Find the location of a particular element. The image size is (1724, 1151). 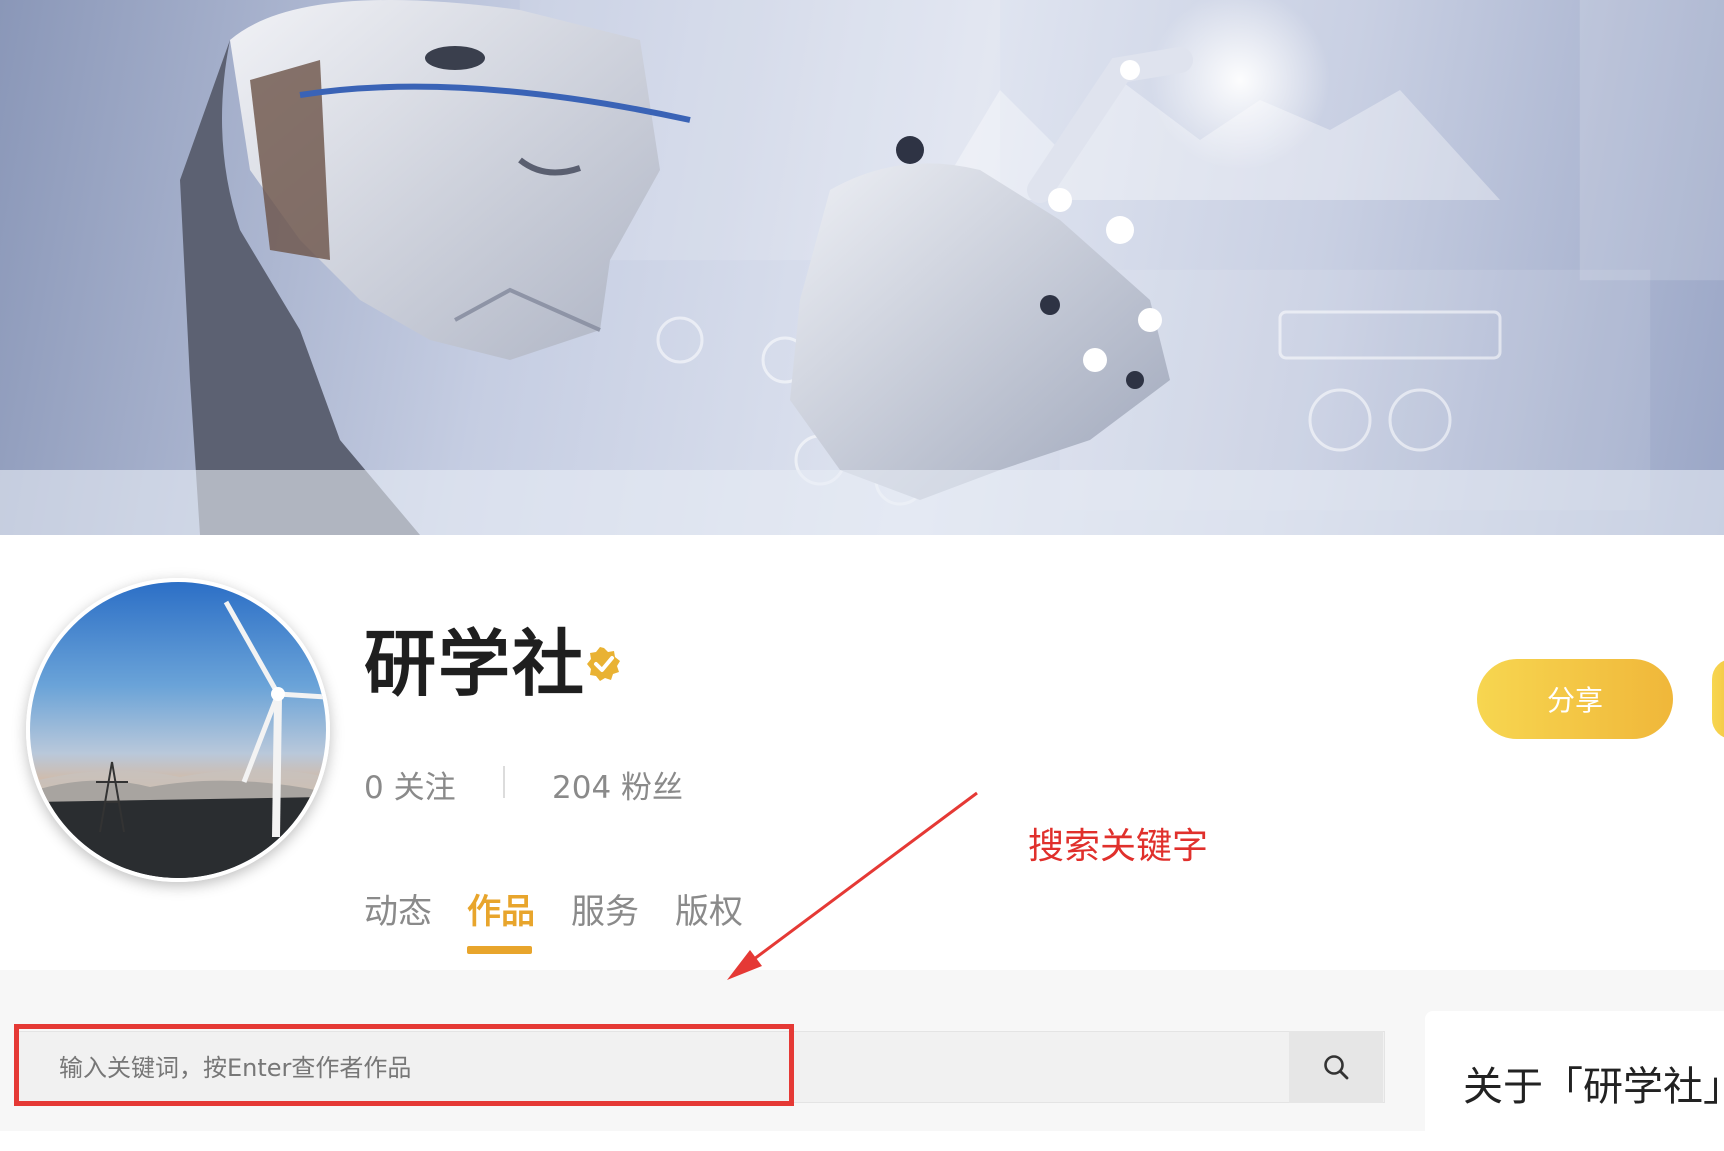

following-count: 0 is located at coordinates (374, 788).